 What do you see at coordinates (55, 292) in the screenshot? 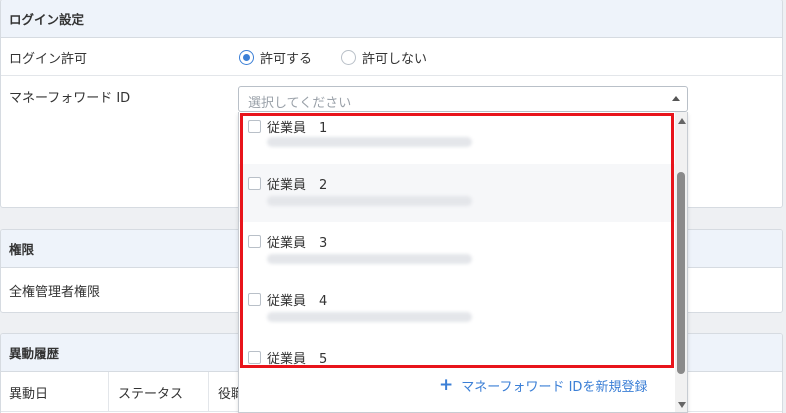
I see `admin-permission-label: 全権管理者権限` at bounding box center [55, 292].